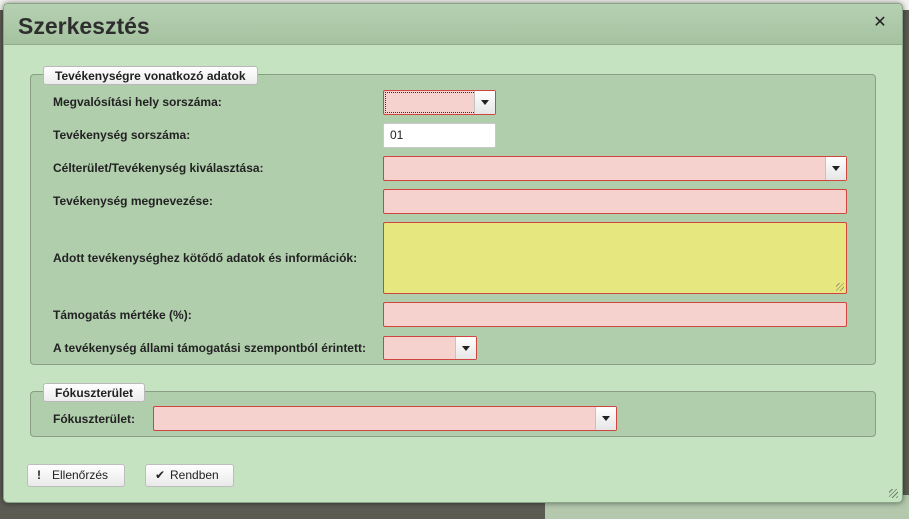 This screenshot has width=909, height=519. I want to click on target-area-label: Célterület/Tevékenység kiválasztása:, so click(158, 168).